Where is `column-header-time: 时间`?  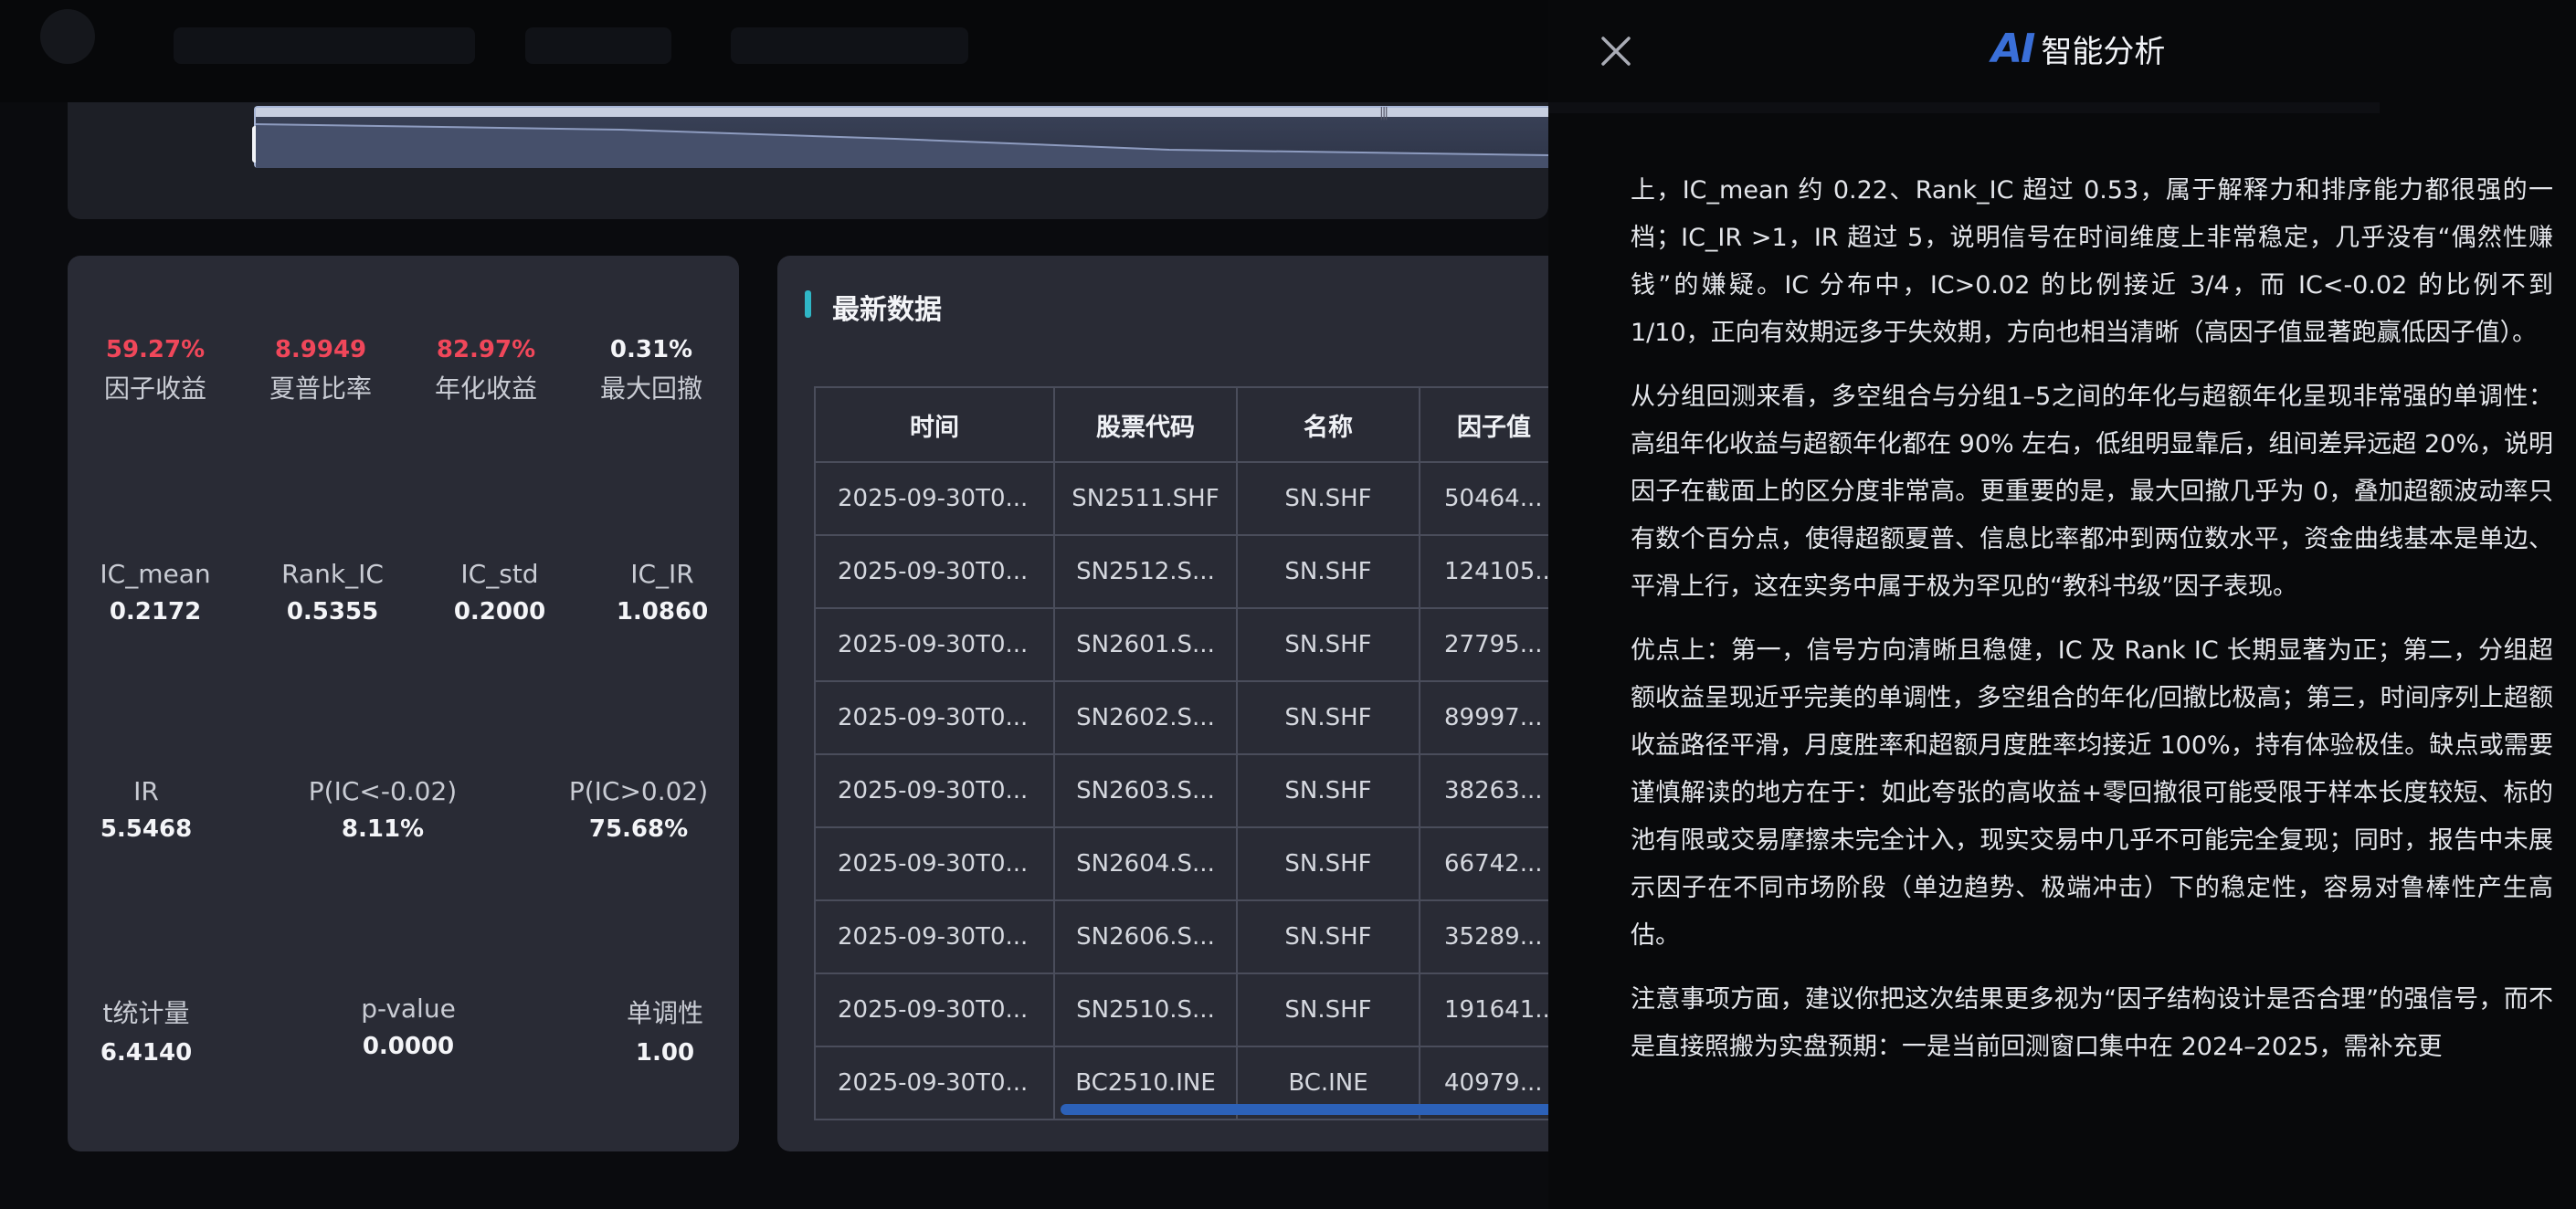 column-header-time: 时间 is located at coordinates (934, 424).